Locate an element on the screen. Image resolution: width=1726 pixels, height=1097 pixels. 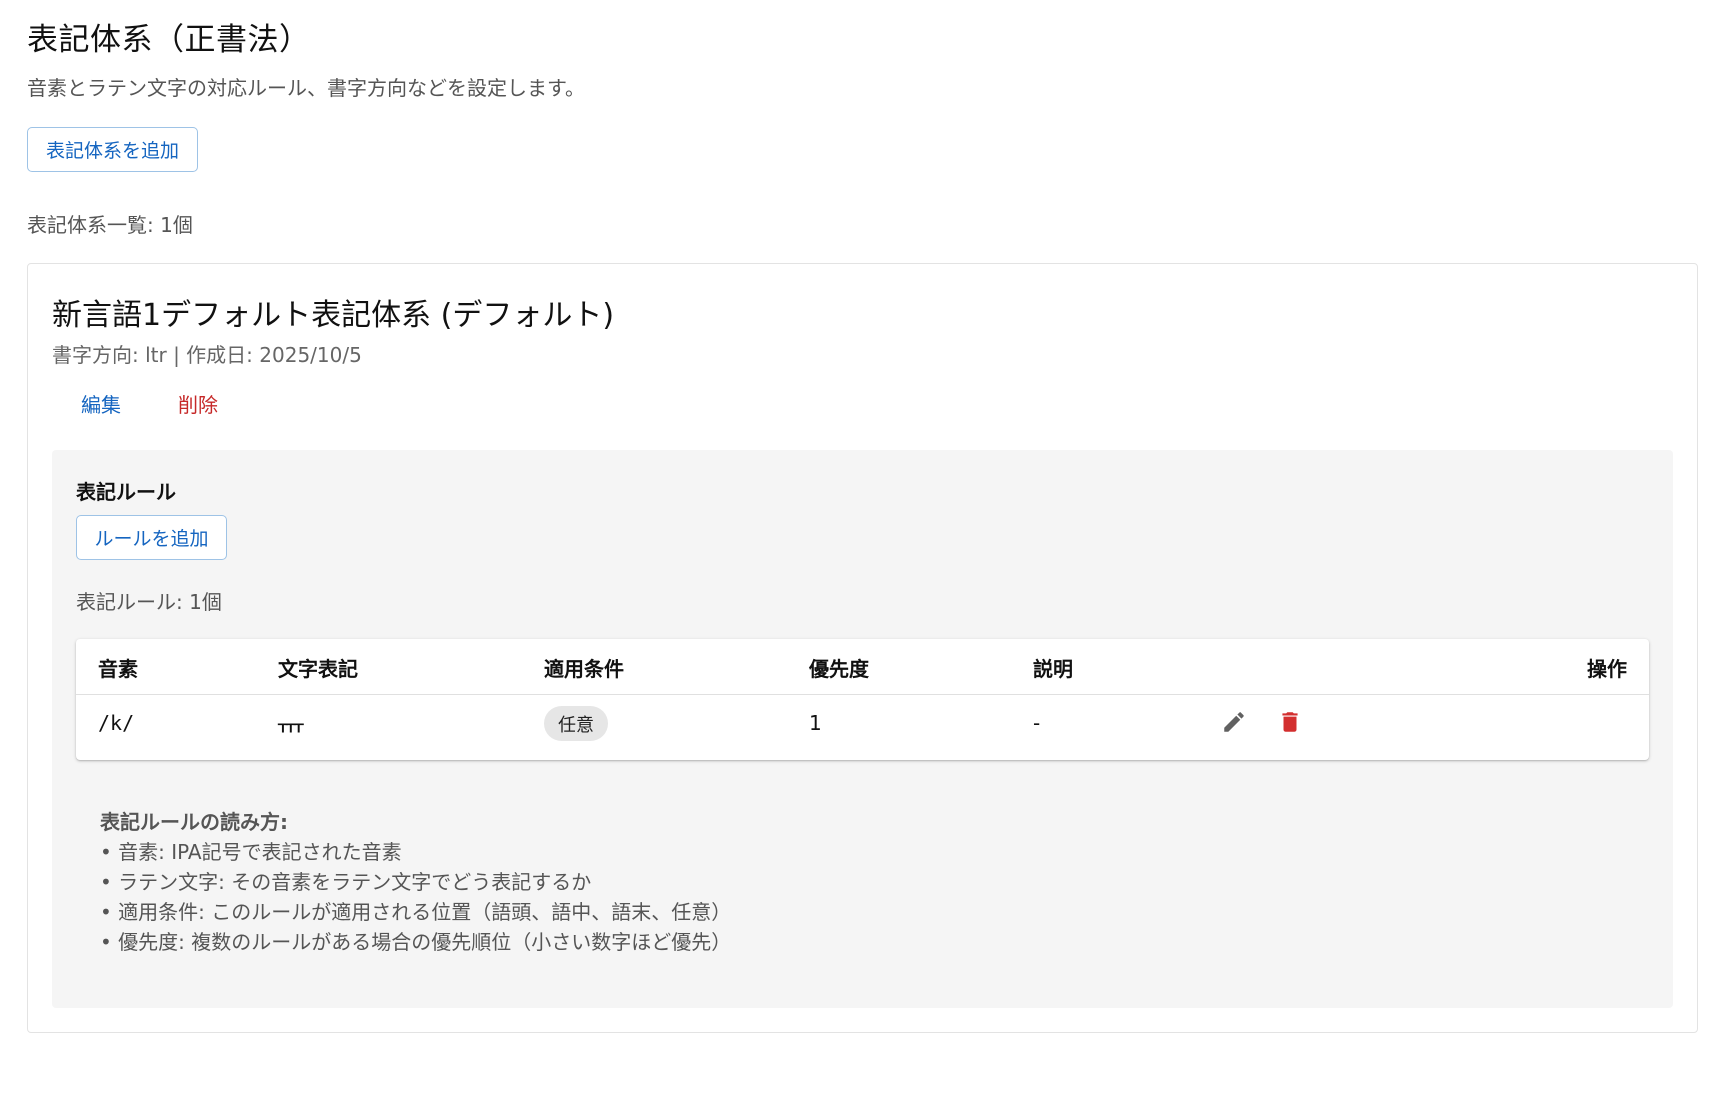
guide-line: • ラテン文字: その音素をラテン文字でどう表記するか is located at coordinates (346, 882).